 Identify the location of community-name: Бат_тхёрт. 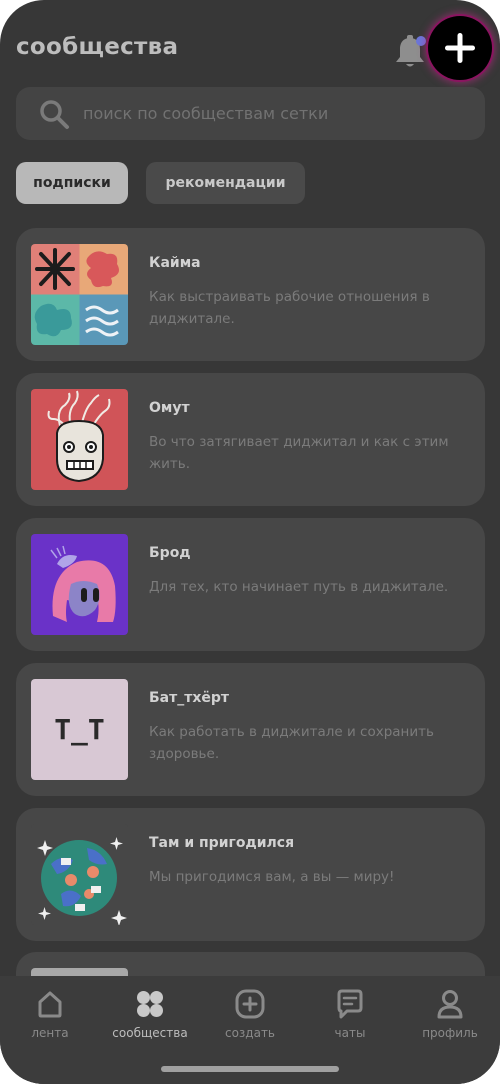
(189, 698).